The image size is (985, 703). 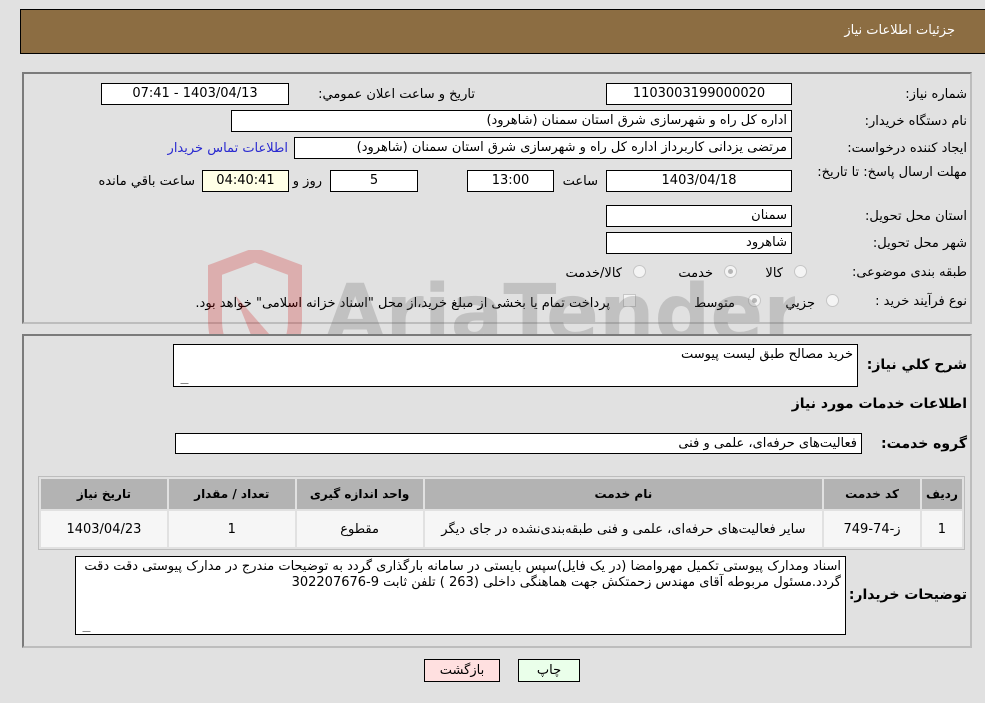 I want to click on cell-unit: مقطوع, so click(x=359, y=529).